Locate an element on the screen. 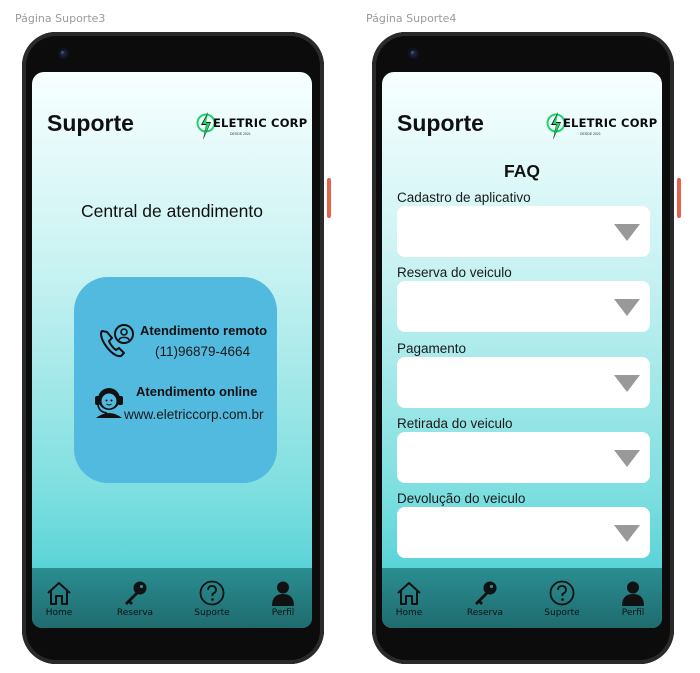 This screenshot has height=673, width=700. phone-person-icon is located at coordinates (117, 341).